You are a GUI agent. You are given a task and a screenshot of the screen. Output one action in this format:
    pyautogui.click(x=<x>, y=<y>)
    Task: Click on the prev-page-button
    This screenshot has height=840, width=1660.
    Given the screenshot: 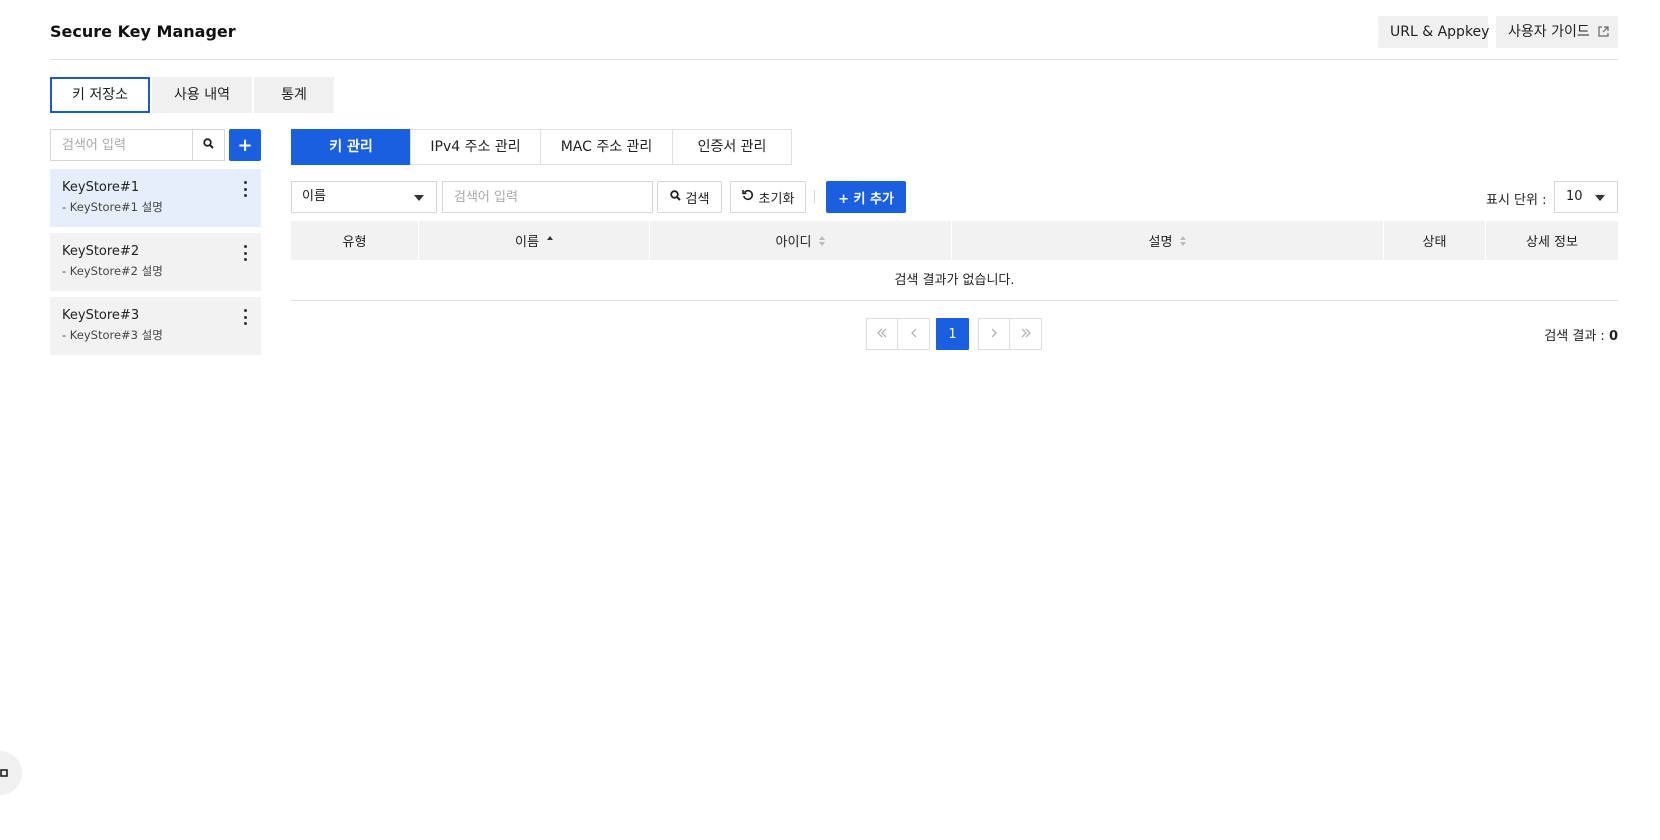 What is the action you would take?
    pyautogui.click(x=914, y=334)
    